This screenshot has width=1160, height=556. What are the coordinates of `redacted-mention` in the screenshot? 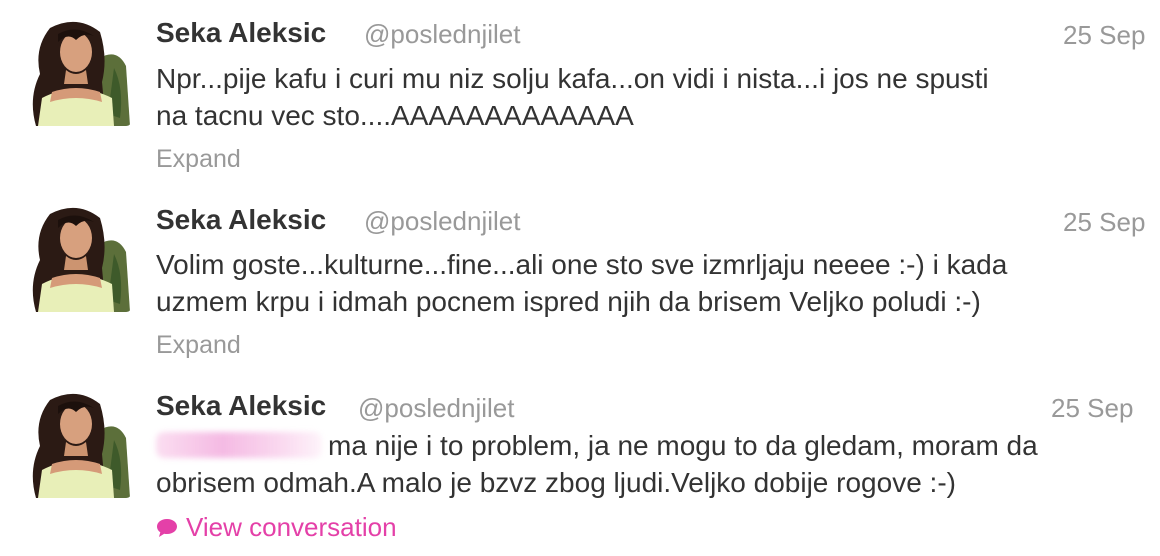 It's located at (239, 445).